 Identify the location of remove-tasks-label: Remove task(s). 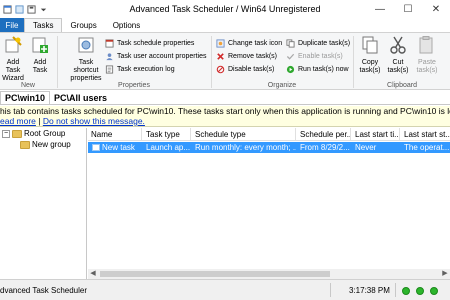
(253, 56).